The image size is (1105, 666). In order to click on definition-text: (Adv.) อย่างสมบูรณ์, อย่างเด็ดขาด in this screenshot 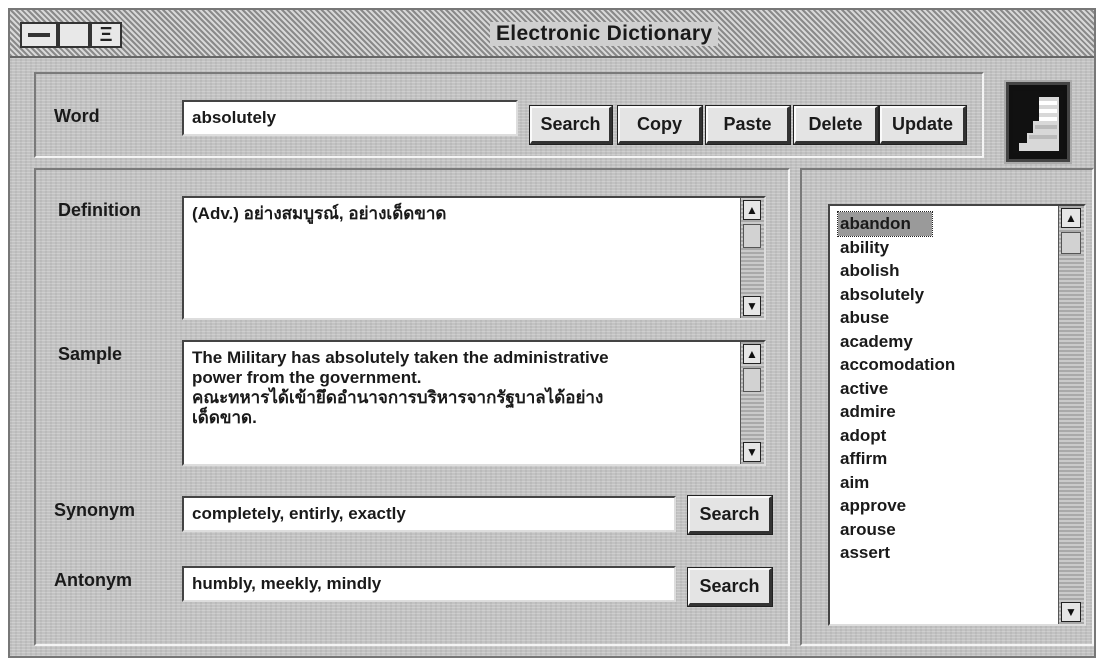, I will do `click(319, 213)`.